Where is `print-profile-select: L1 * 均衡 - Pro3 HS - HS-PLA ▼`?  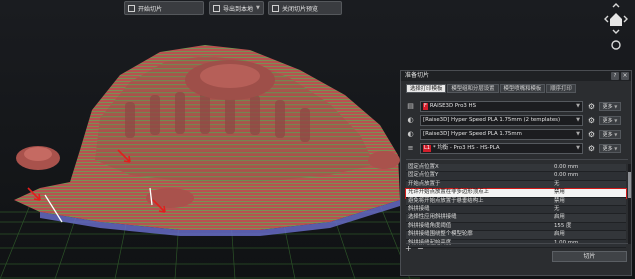 print-profile-select: L1 * 均衡 - Pro3 HS - HS-PLA ▼ is located at coordinates (501, 148).